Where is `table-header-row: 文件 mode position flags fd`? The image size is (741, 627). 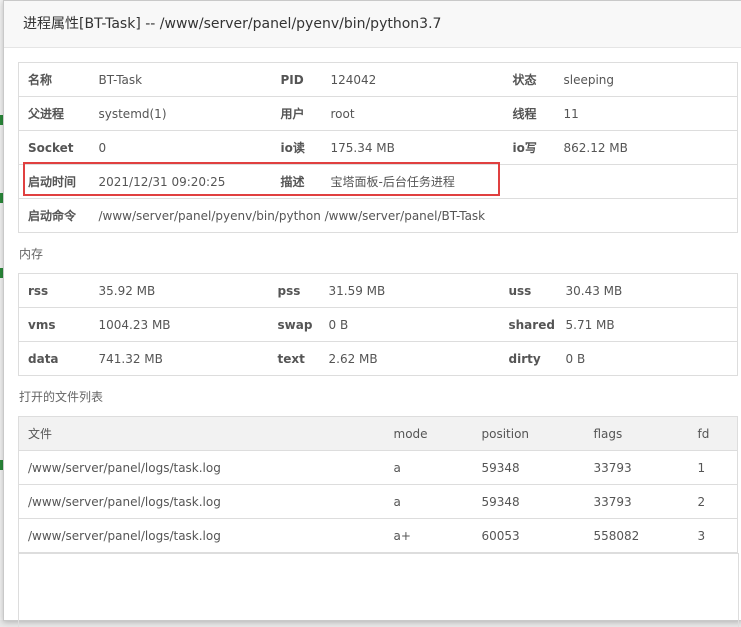
table-header-row: 文件 mode position flags fd is located at coordinates (378, 433).